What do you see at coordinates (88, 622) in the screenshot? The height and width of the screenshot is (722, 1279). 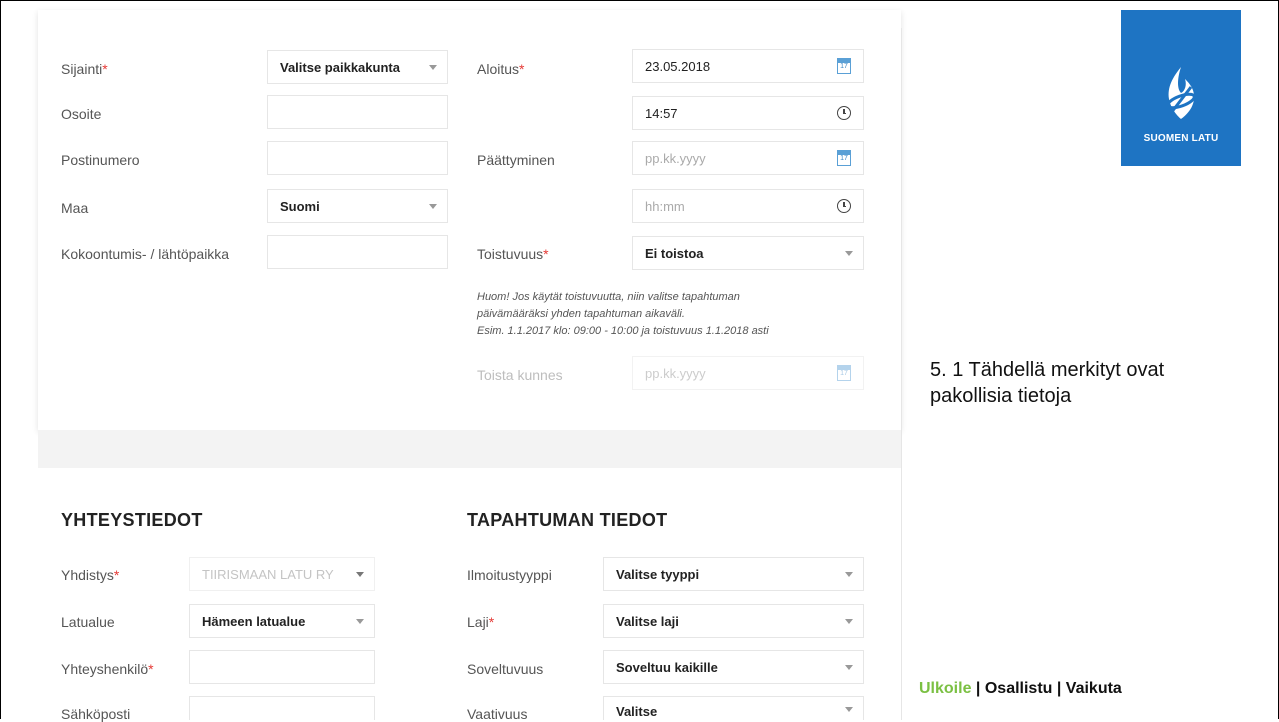 I see `latualue-label: Latualue` at bounding box center [88, 622].